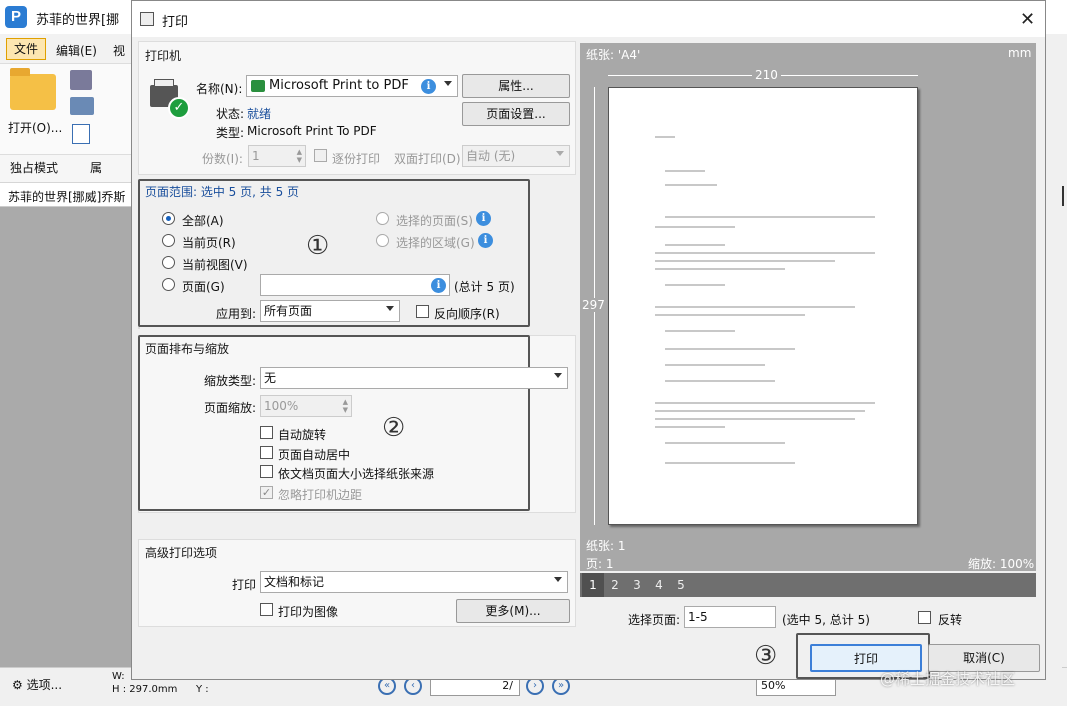  I want to click on preview-paper-count: 纸张: 1, so click(606, 546).